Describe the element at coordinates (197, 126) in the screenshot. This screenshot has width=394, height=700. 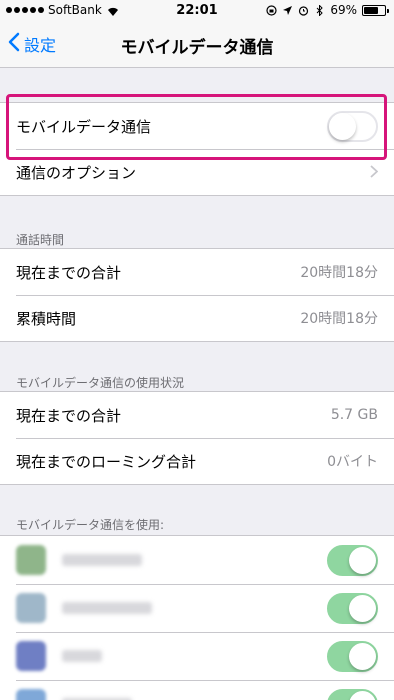
I see `mobile-data-cell: モバイルデータ通信` at that location.